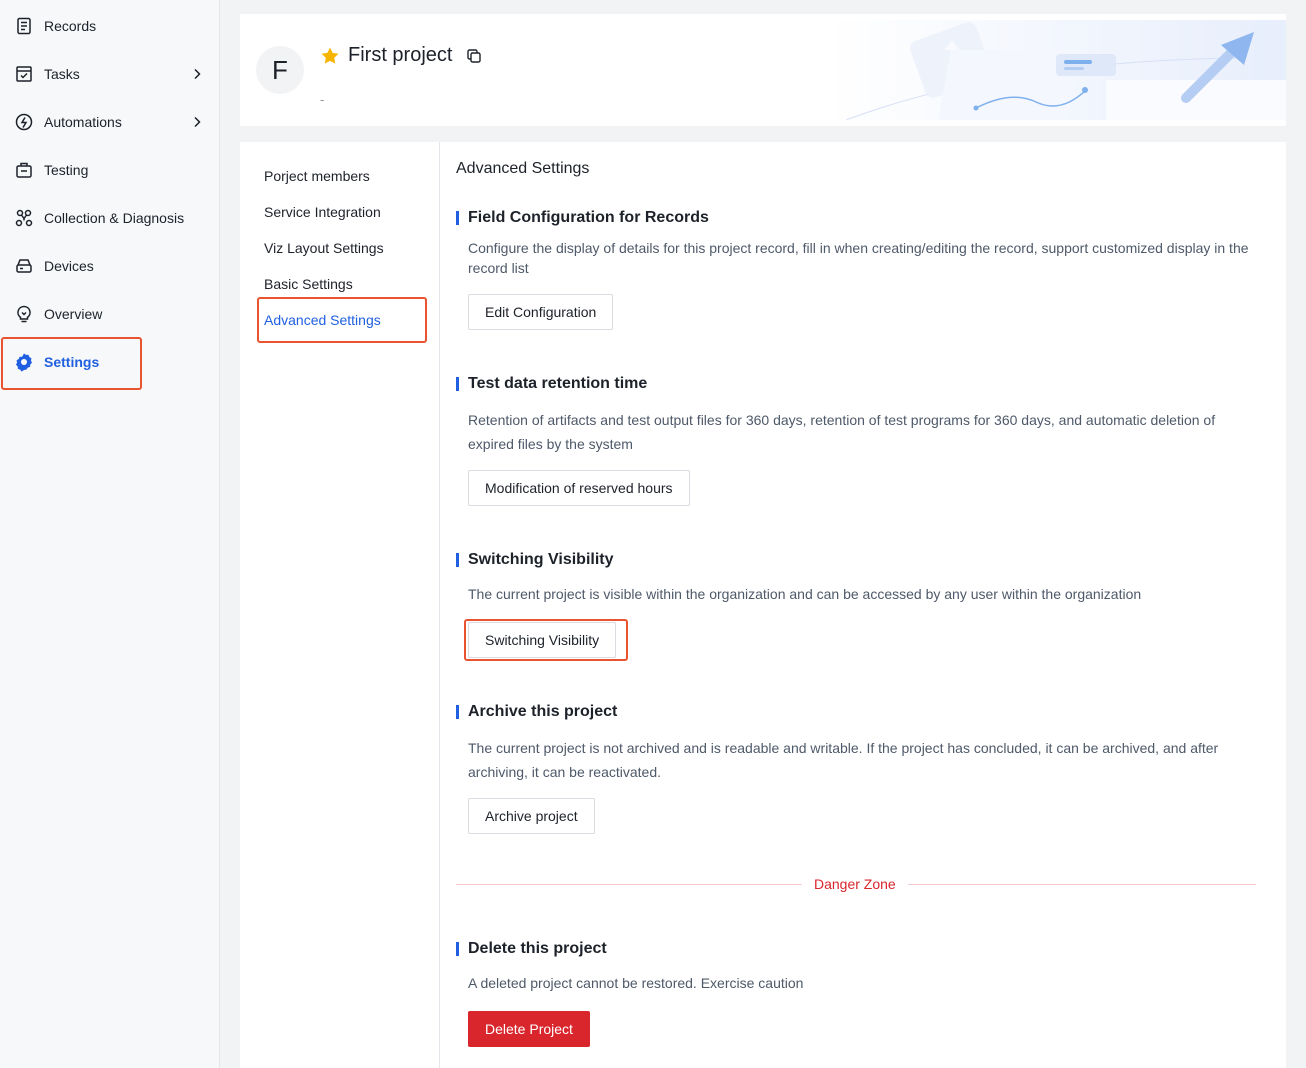  What do you see at coordinates (72, 362) in the screenshot?
I see `sidebar-item-label: Settings` at bounding box center [72, 362].